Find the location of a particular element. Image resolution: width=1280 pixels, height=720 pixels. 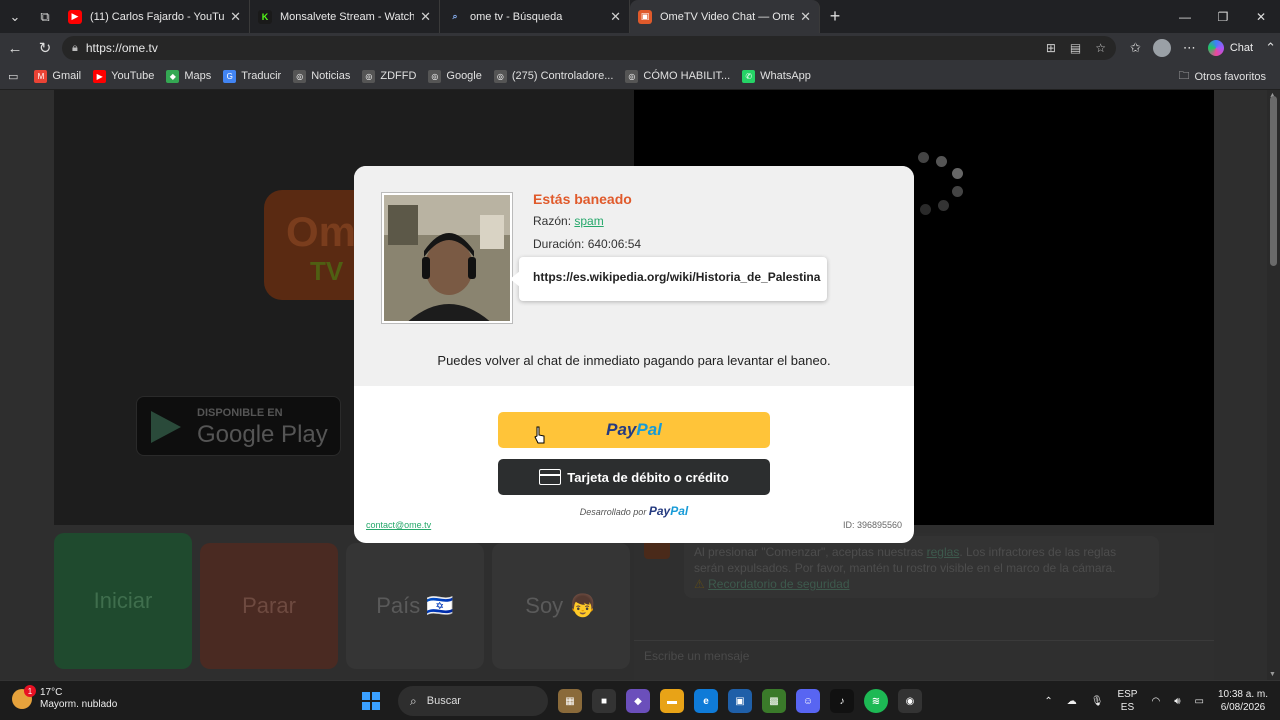

task-view-icon: ■ is located at coordinates (604, 701).